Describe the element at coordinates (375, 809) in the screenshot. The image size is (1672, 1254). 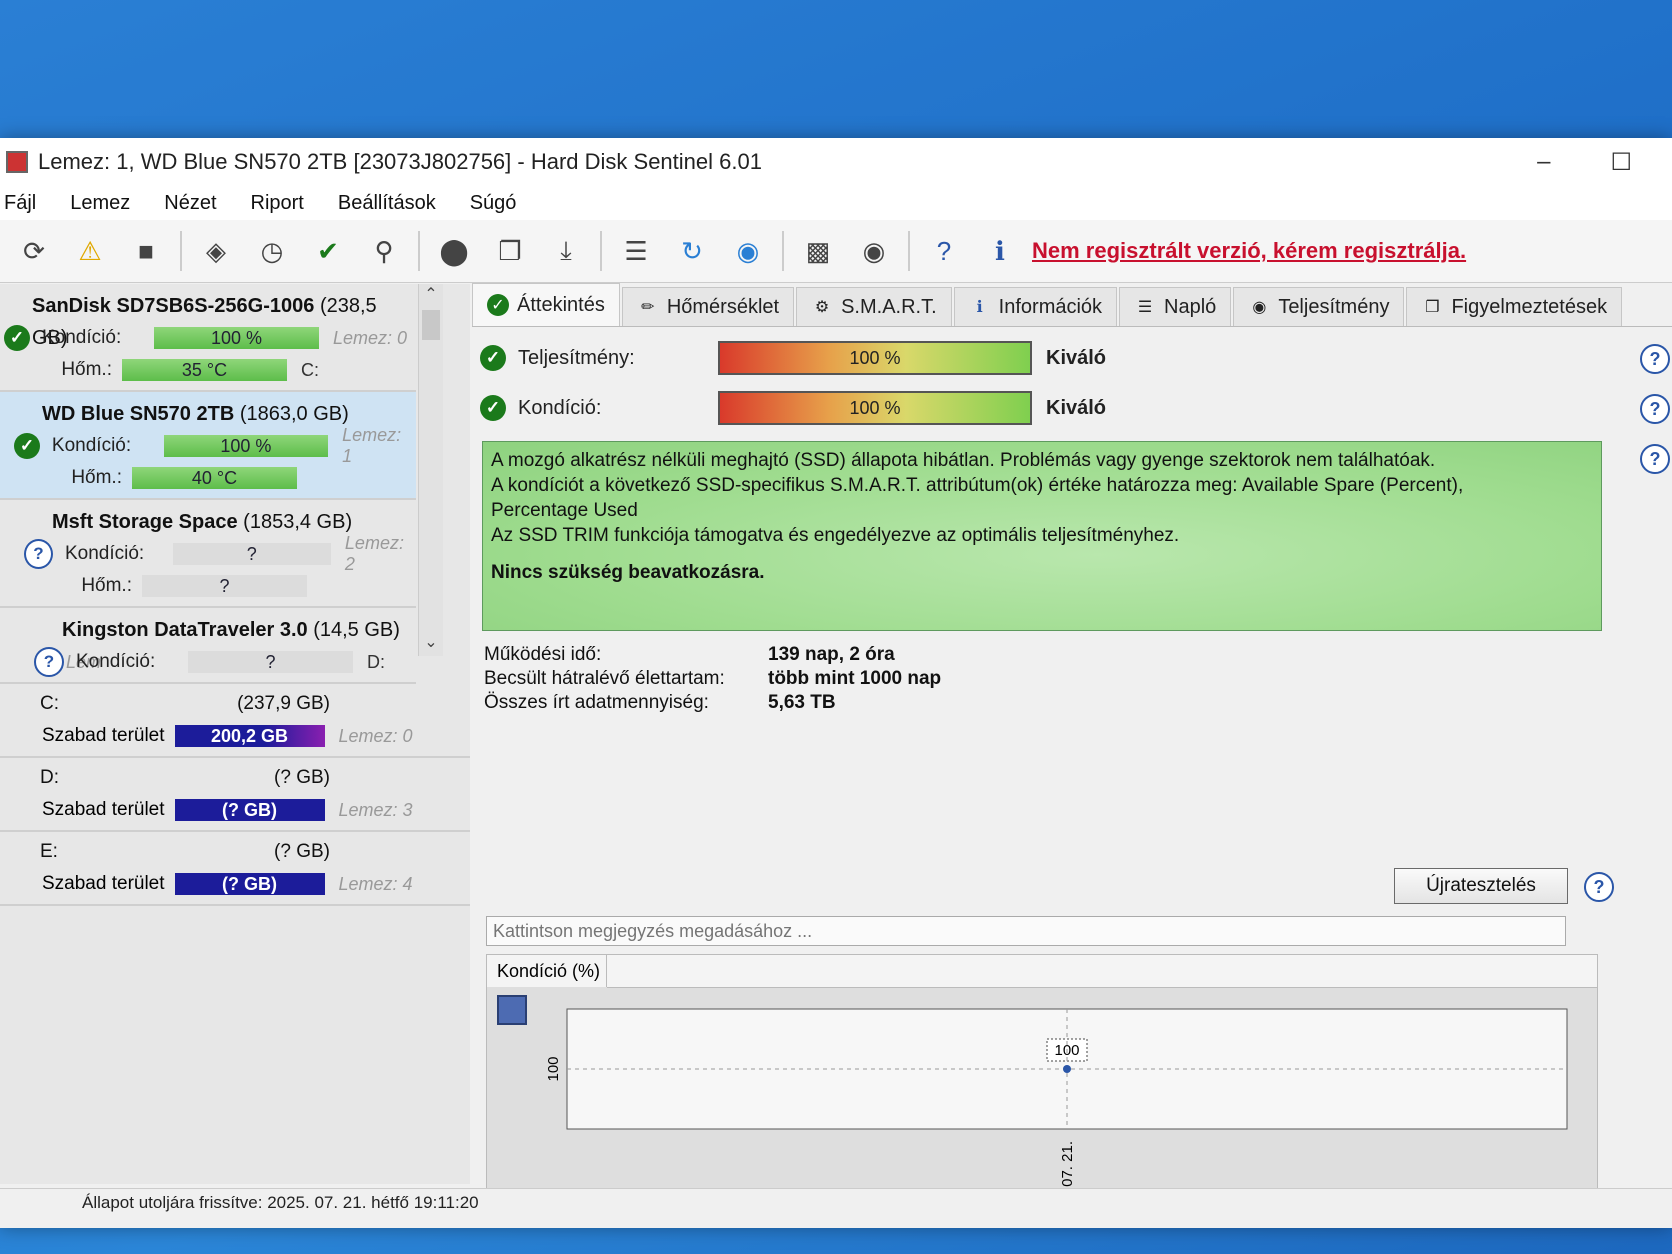
I see `volume-disk: Lemez: 3` at that location.